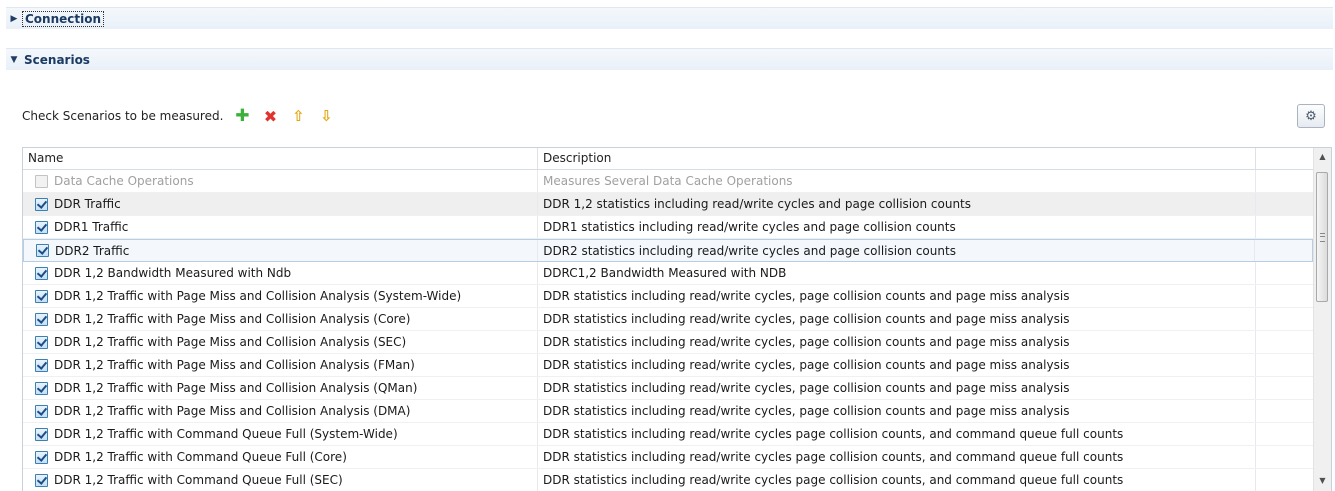 The image size is (1335, 491). What do you see at coordinates (669, 18) in the screenshot?
I see `section-connection-header: ▶ Connection` at bounding box center [669, 18].